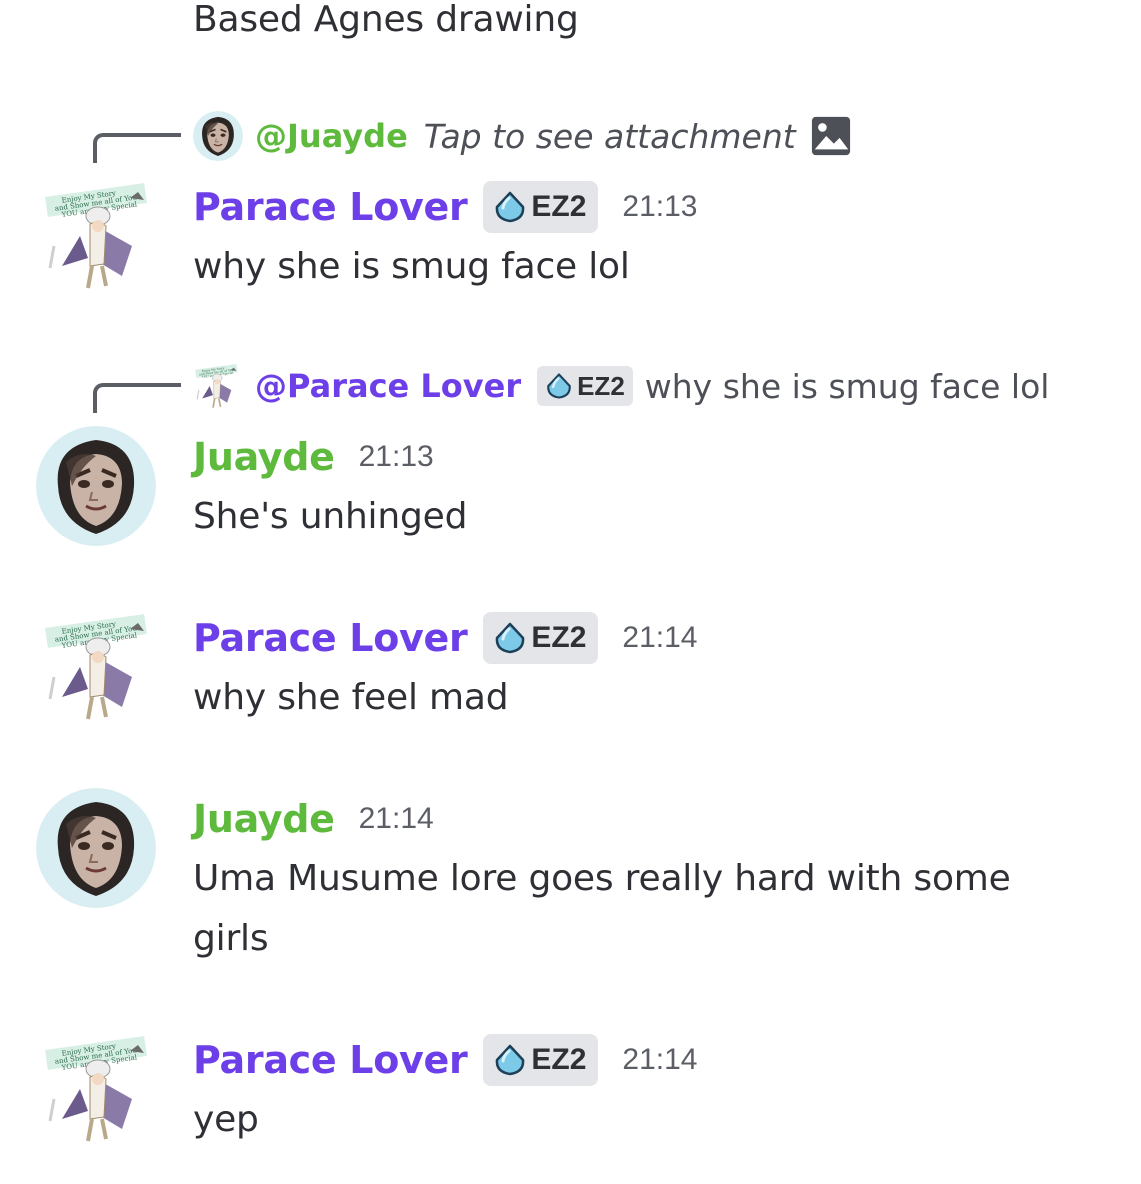 The image size is (1141, 1184). I want to click on message-text: yep, so click(226, 1119).